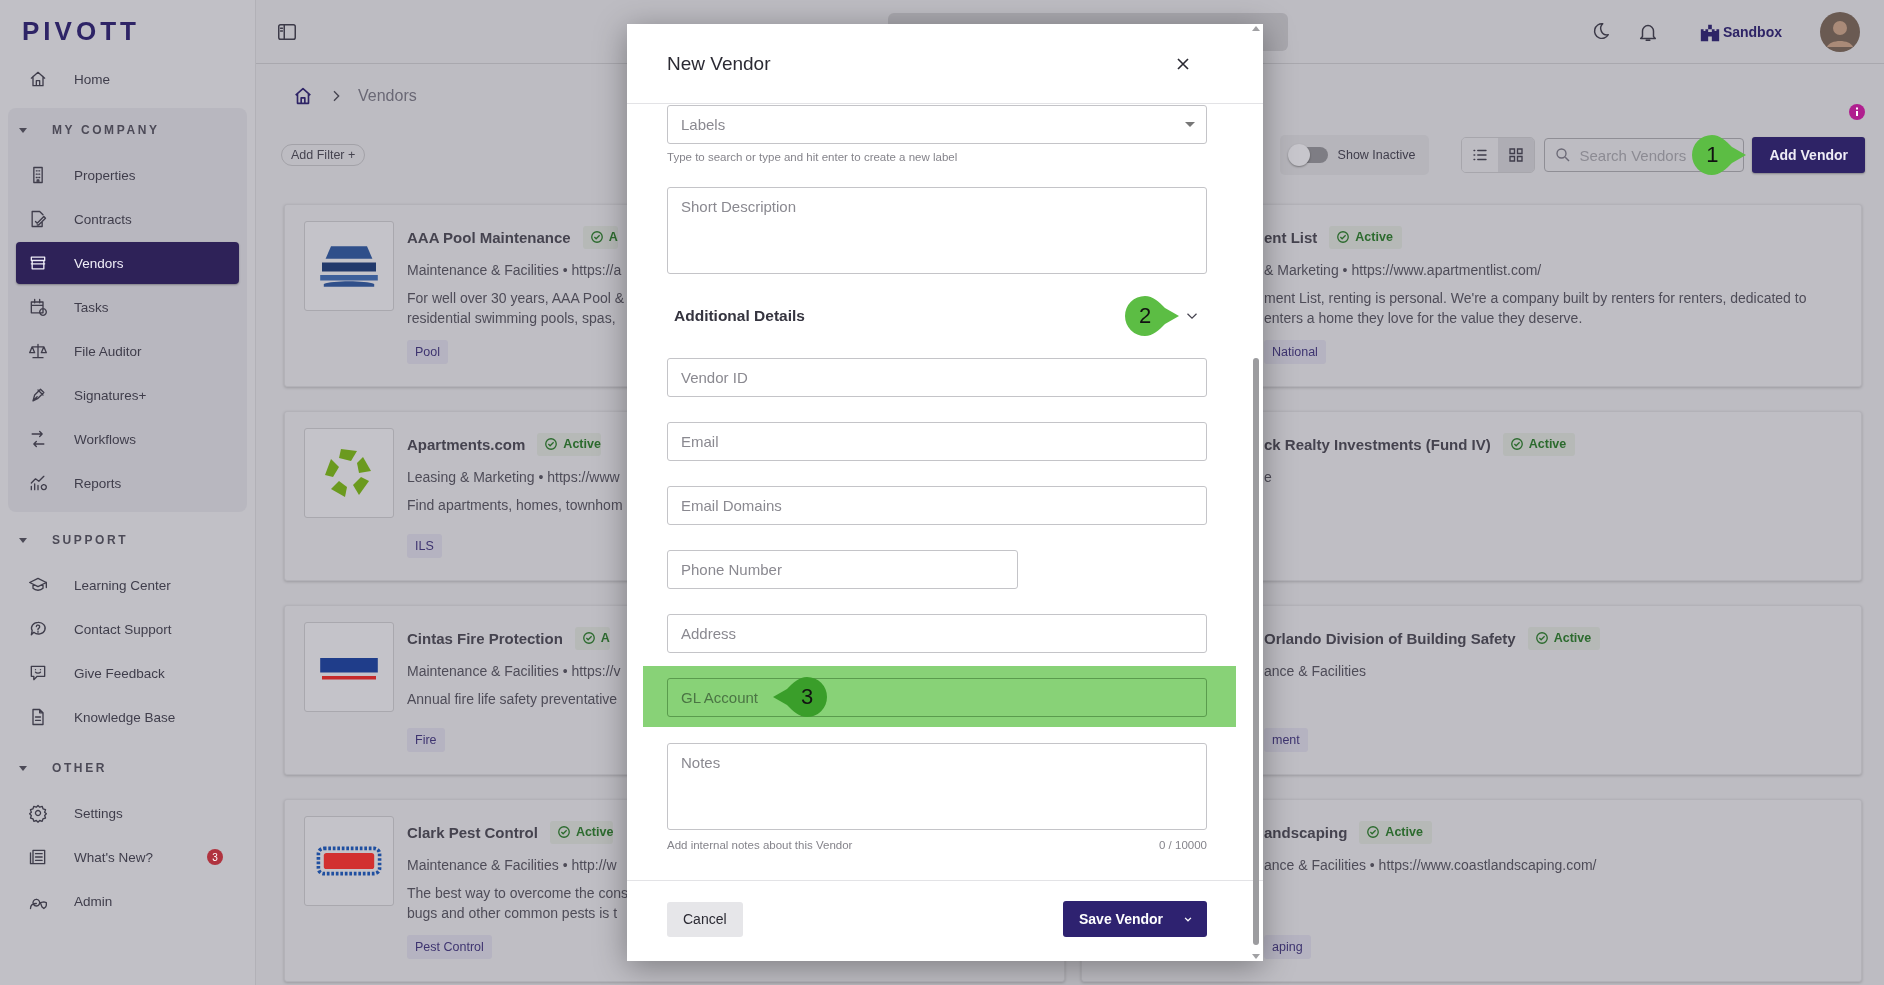  What do you see at coordinates (514, 270) in the screenshot?
I see `vendor-meta: Maintenance & Facilities • https://a` at bounding box center [514, 270].